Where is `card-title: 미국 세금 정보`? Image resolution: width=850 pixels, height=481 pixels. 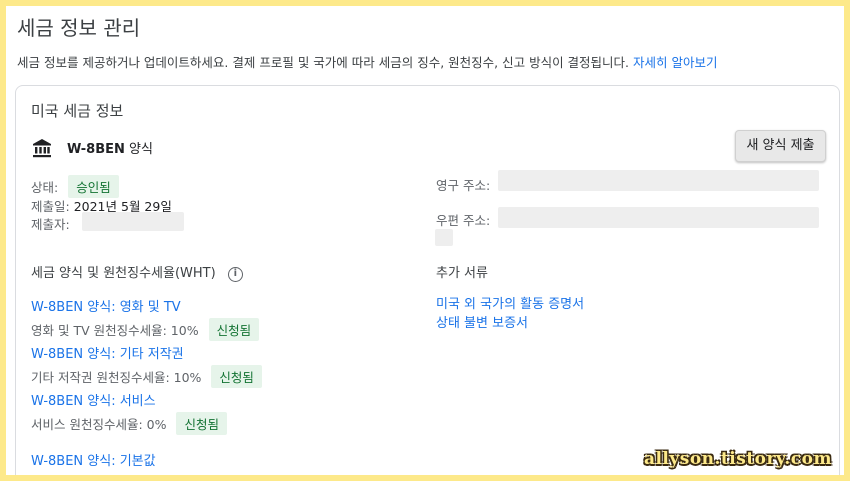 card-title: 미국 세금 정보 is located at coordinates (77, 111).